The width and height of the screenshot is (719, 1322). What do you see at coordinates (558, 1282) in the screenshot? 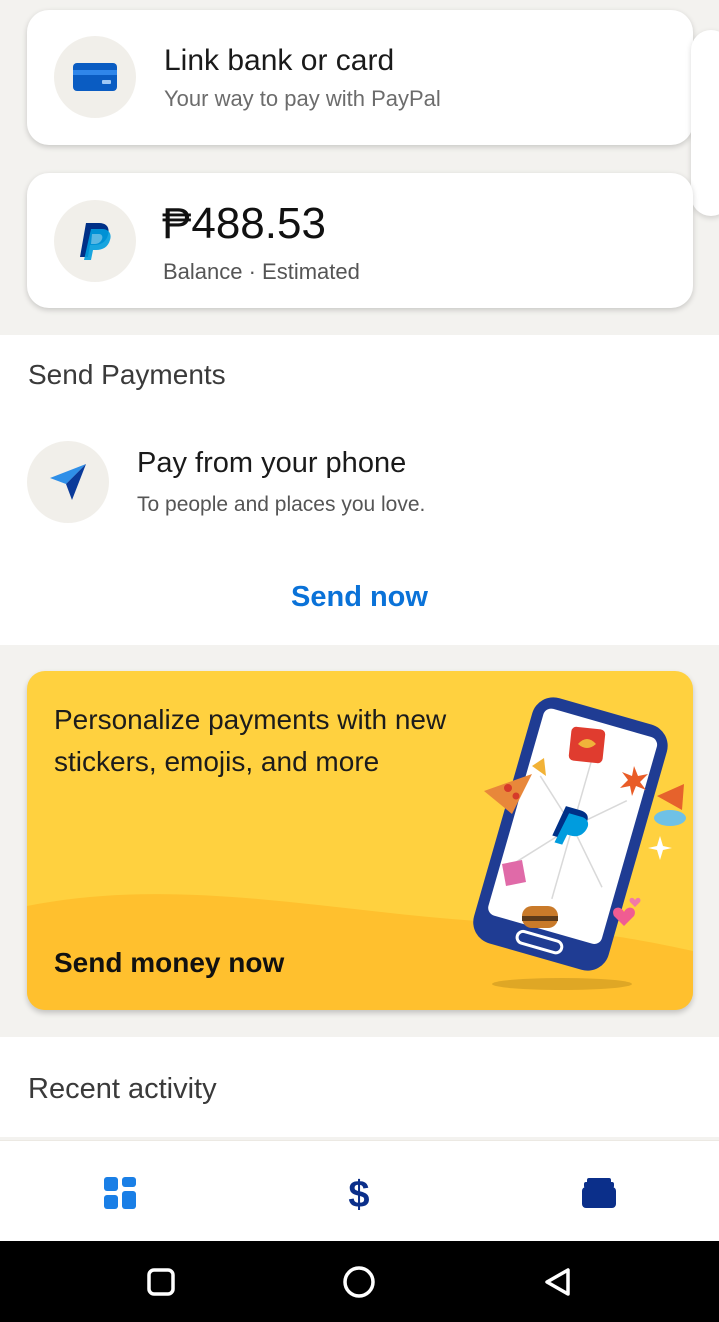
I see `back-triangle-icon` at bounding box center [558, 1282].